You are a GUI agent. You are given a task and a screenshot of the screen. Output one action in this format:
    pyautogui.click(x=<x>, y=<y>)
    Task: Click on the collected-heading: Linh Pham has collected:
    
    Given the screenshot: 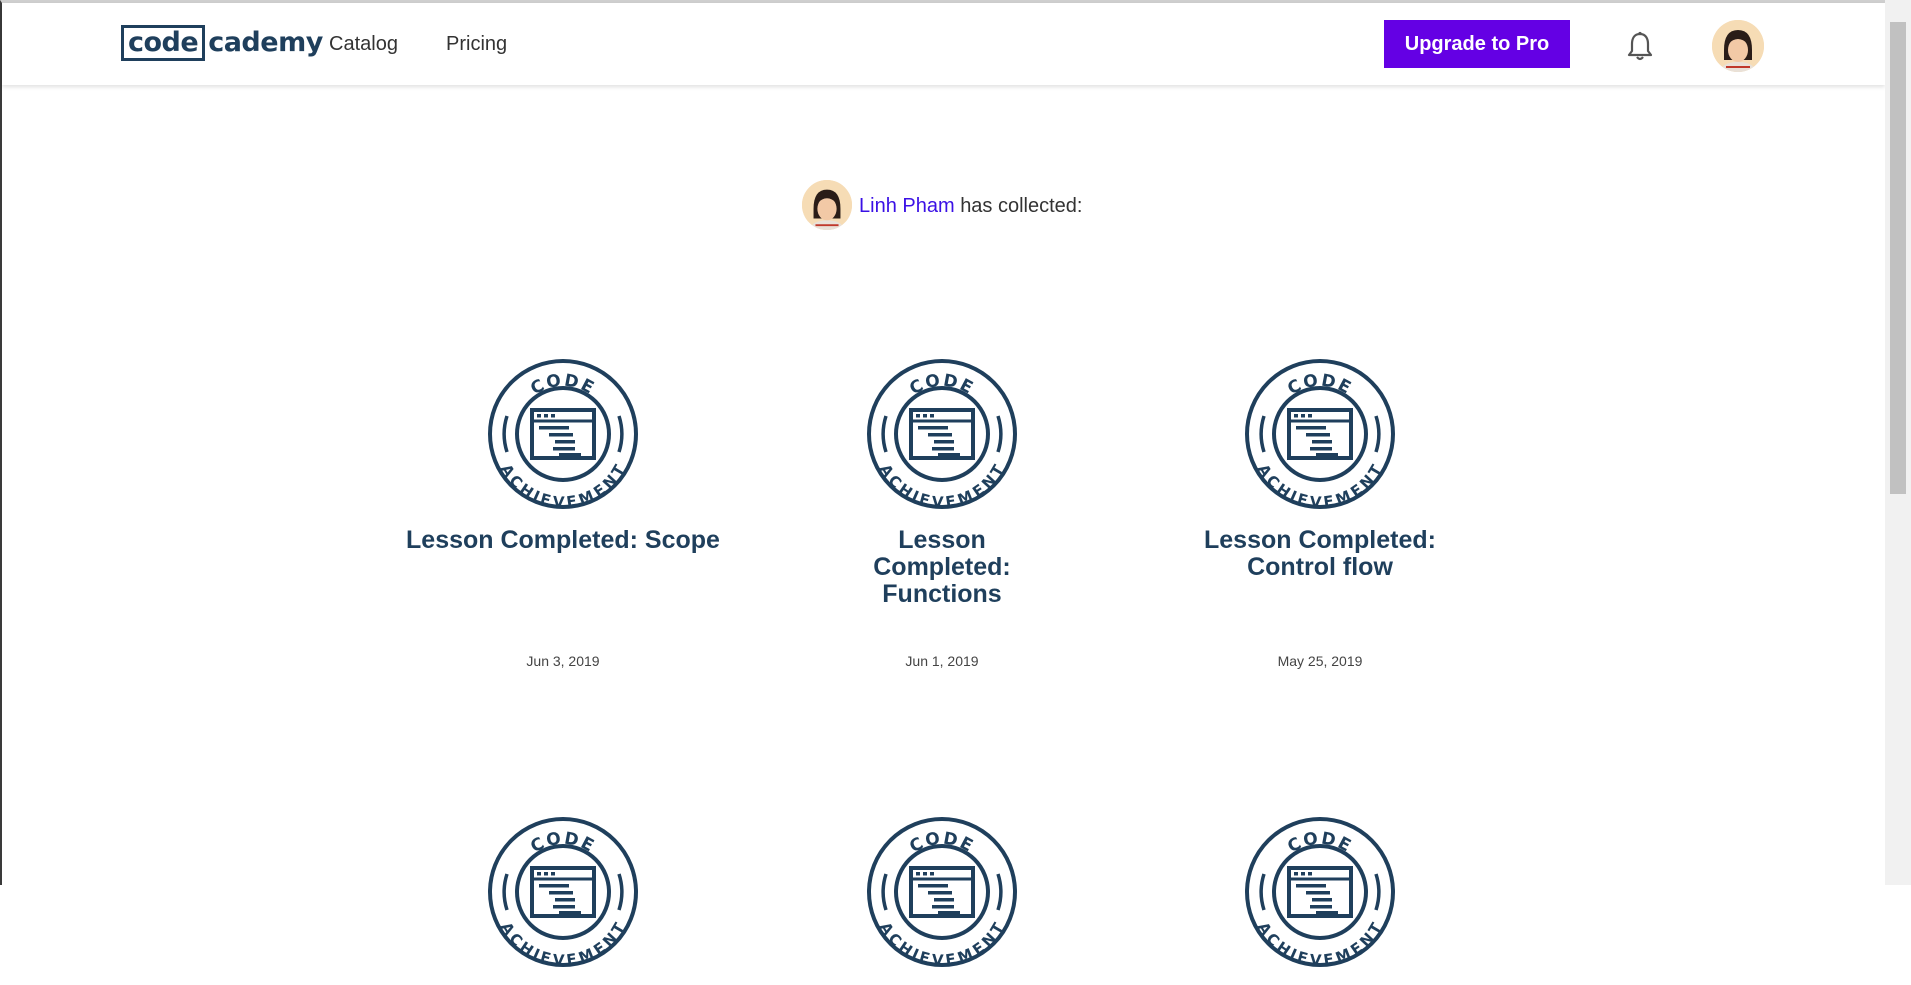 What is the action you would take?
    pyautogui.click(x=970, y=206)
    